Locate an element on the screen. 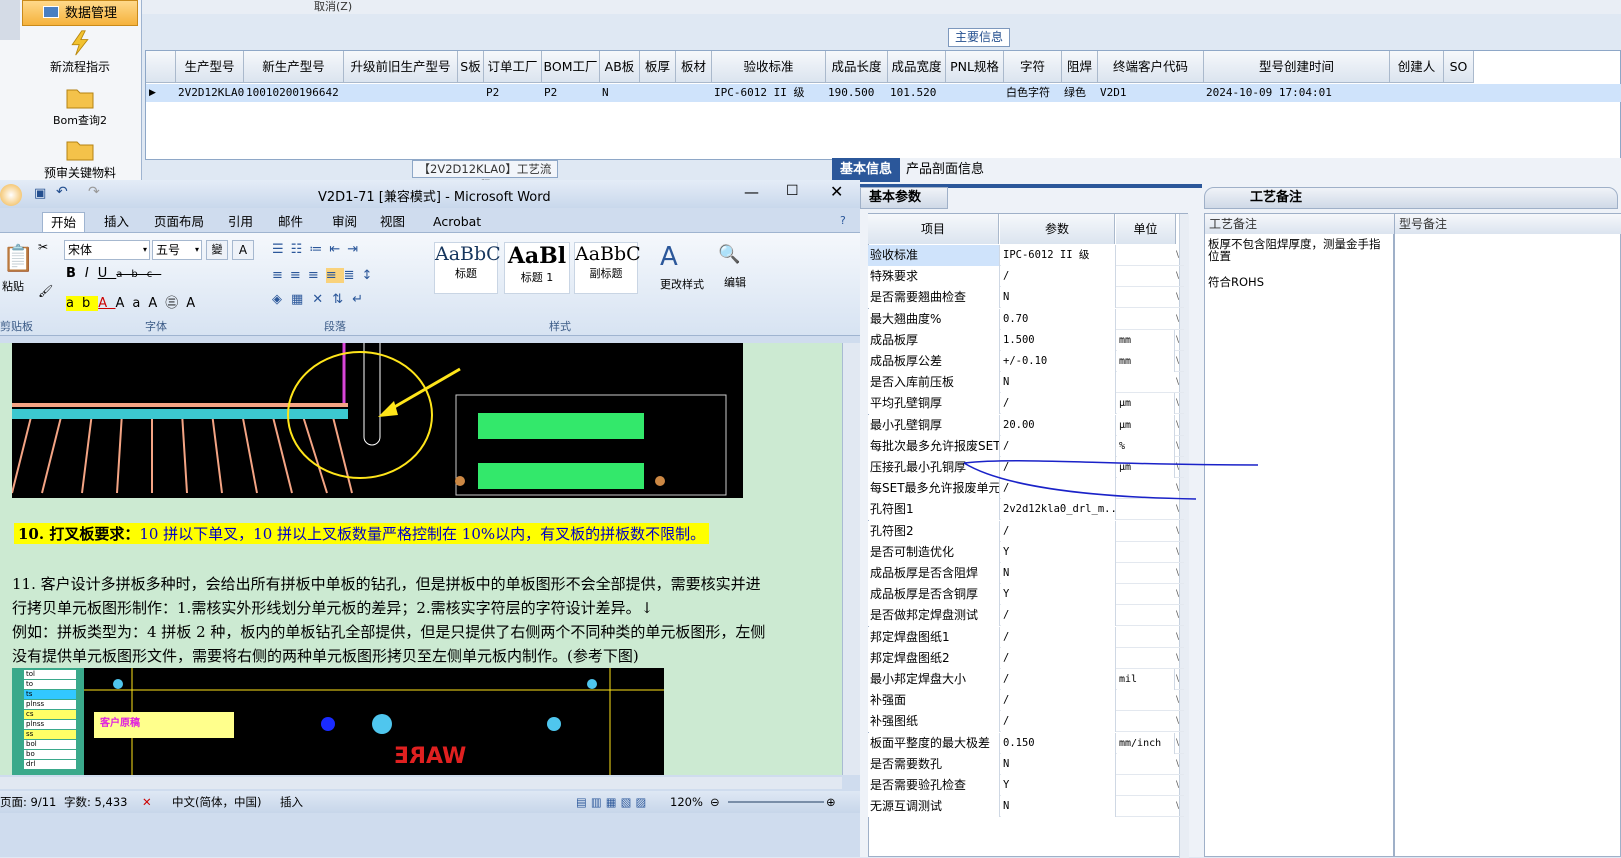  table-row: 补强图纸 / \ is located at coordinates (1026, 722).